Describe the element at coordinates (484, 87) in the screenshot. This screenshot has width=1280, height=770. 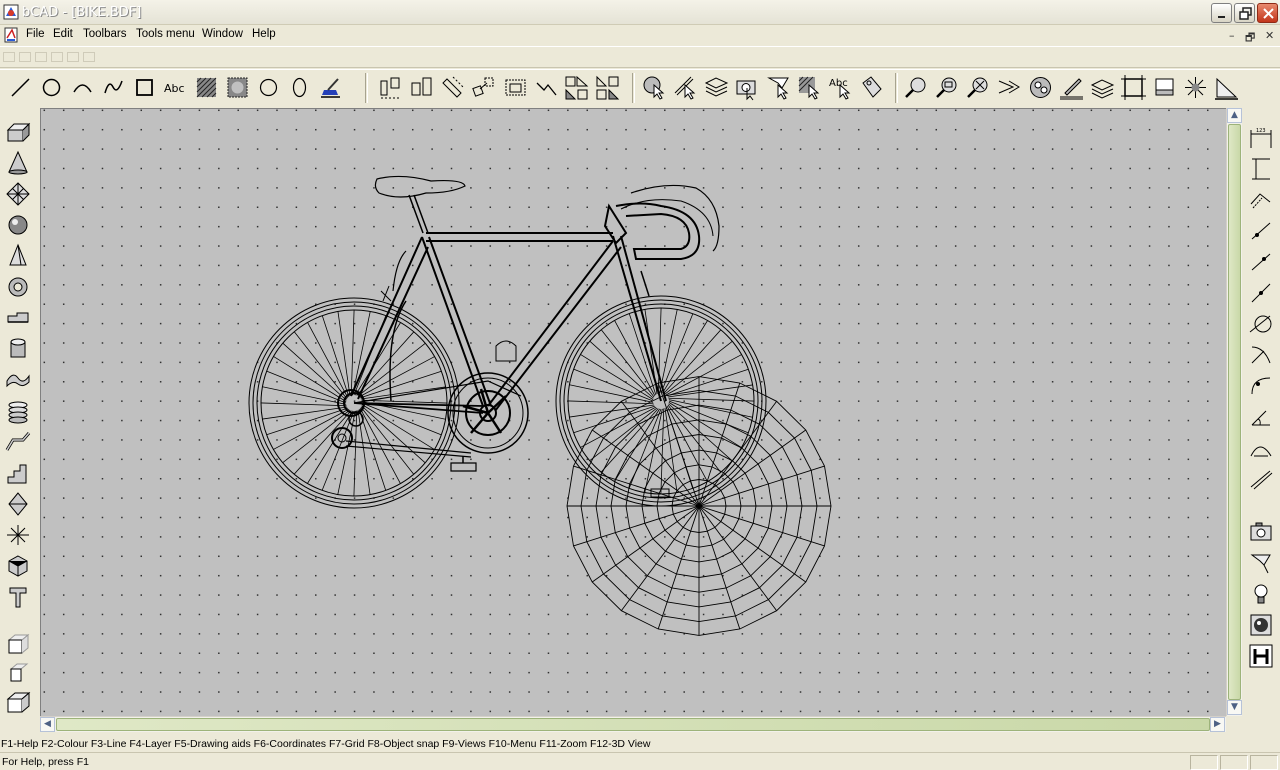
I see `move-tool-button` at that location.